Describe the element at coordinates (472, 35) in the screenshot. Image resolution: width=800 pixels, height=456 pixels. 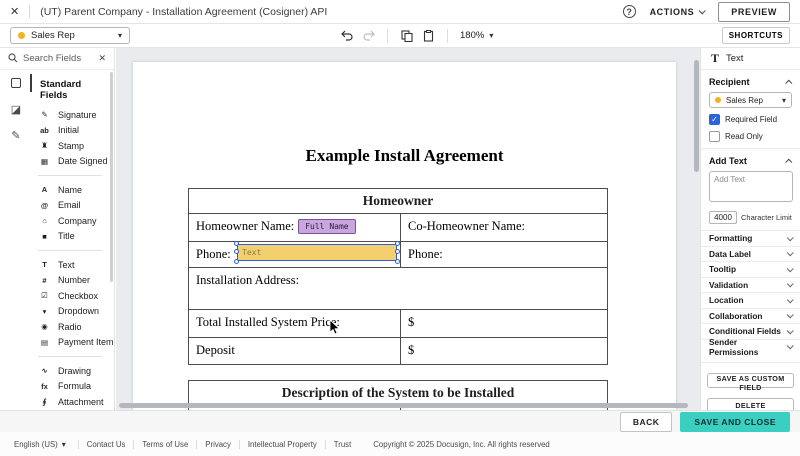
I see `zoom-level: 180%` at that location.